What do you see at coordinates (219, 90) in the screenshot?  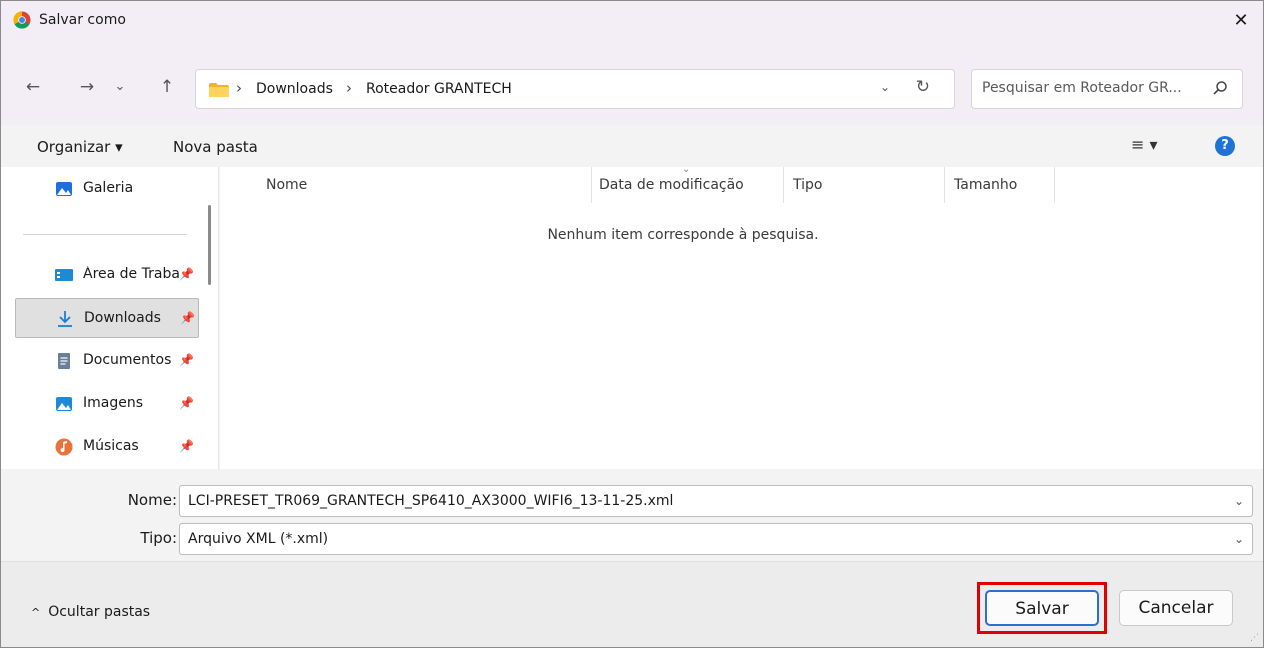 I see `folder-icon` at bounding box center [219, 90].